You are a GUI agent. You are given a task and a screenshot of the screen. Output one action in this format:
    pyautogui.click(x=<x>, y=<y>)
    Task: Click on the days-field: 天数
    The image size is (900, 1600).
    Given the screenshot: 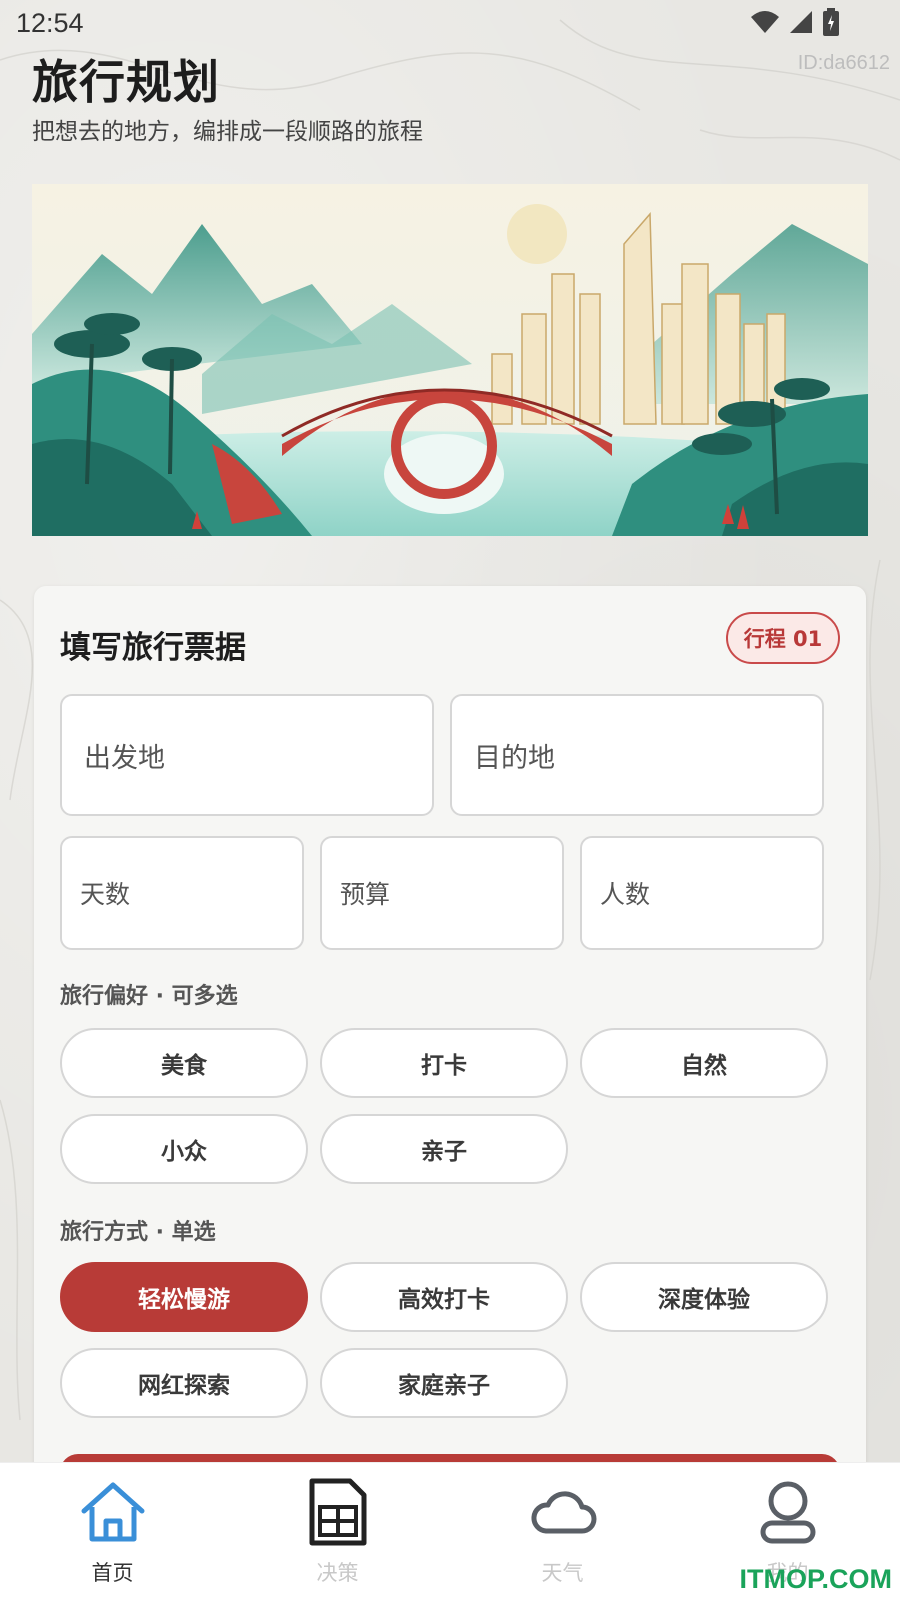 What is the action you would take?
    pyautogui.click(x=182, y=893)
    